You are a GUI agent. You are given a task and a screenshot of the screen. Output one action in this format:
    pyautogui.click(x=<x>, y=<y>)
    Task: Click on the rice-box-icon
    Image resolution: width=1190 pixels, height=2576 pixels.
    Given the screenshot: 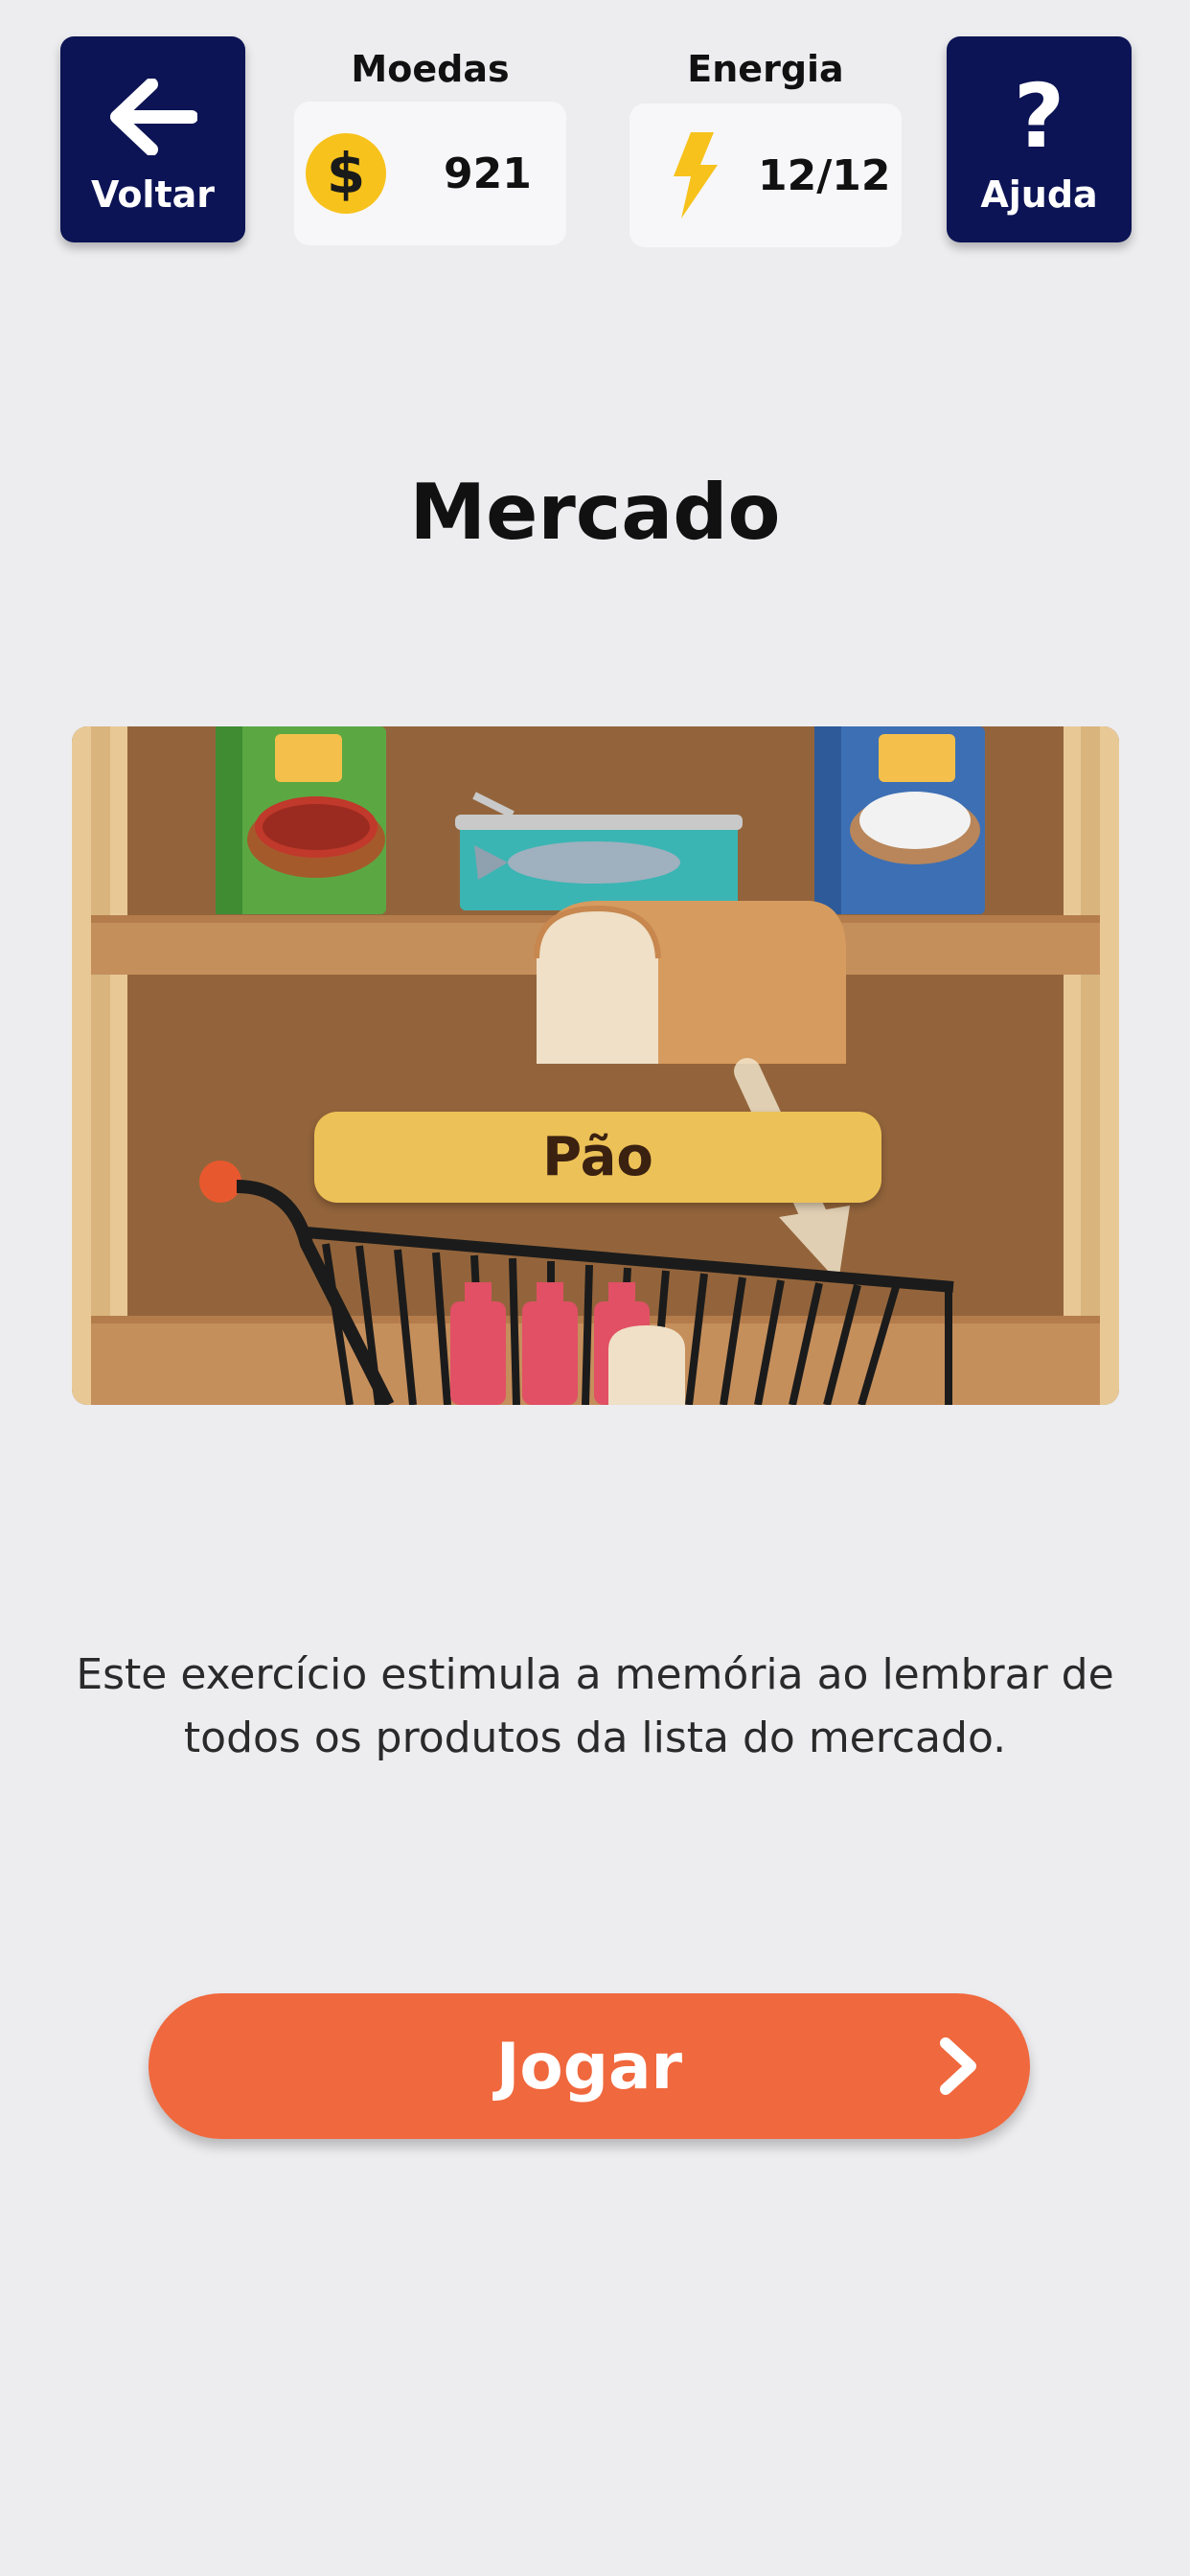 What is the action you would take?
    pyautogui.click(x=900, y=820)
    